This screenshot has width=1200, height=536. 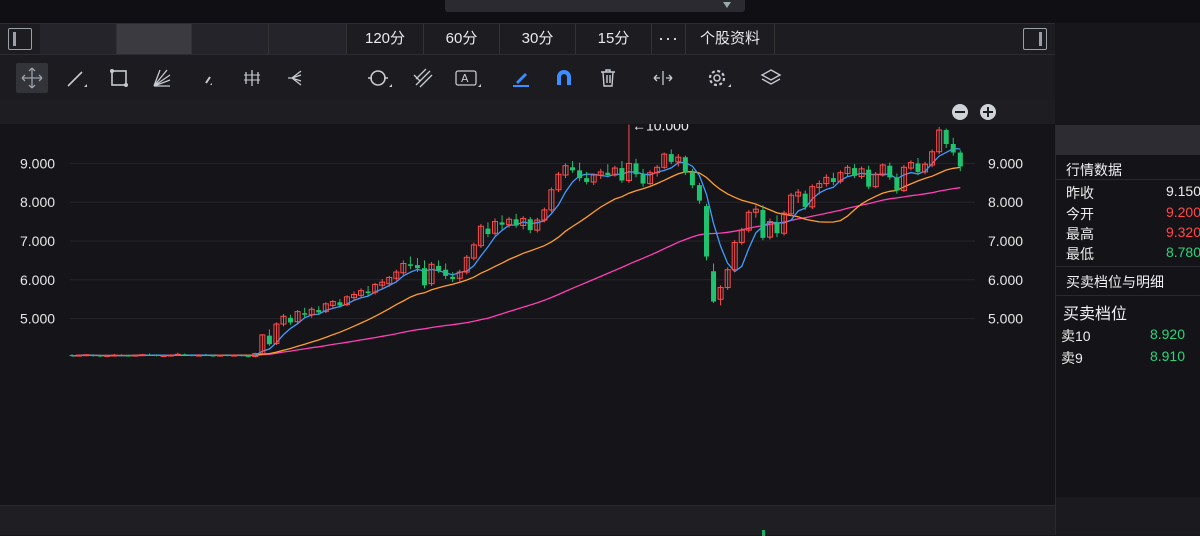 I want to click on settings-icon, so click(x=718, y=78).